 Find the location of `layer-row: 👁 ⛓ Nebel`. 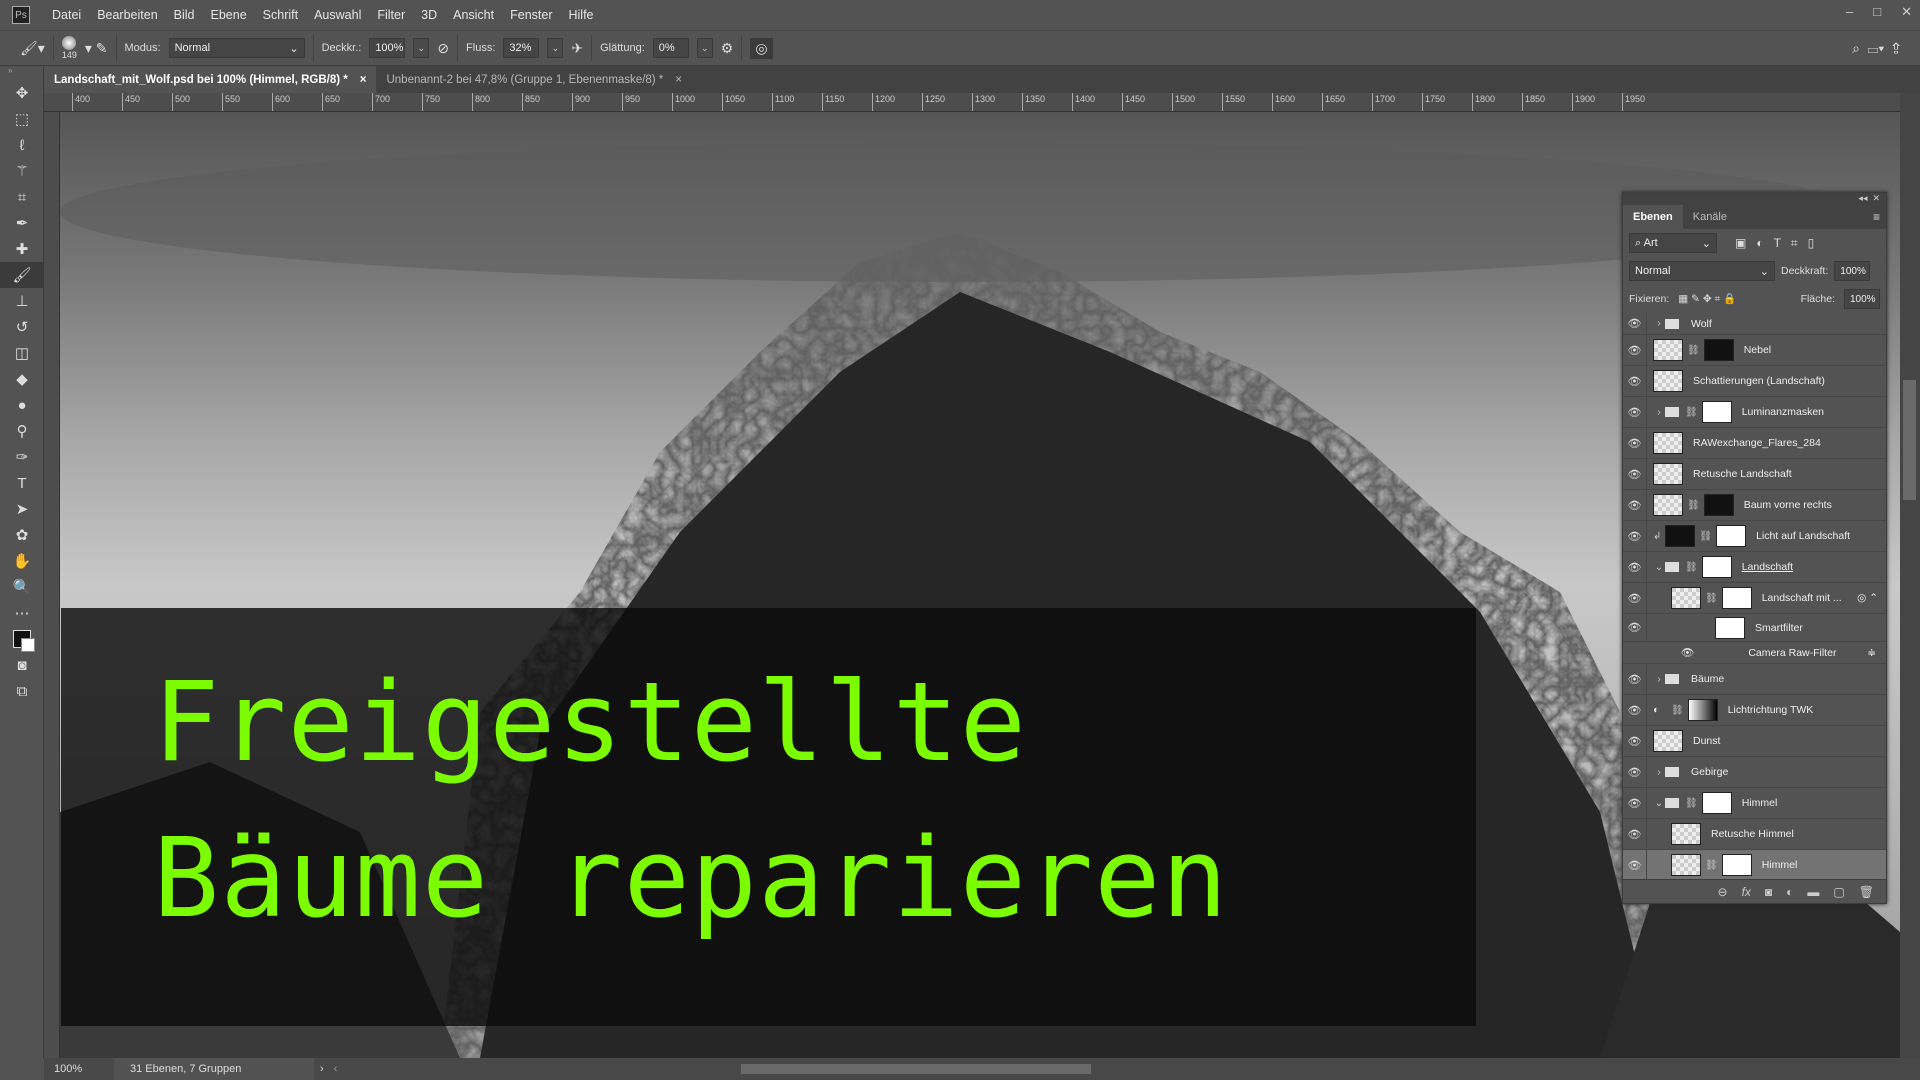

layer-row: 👁 ⛓ Nebel is located at coordinates (1754, 350).